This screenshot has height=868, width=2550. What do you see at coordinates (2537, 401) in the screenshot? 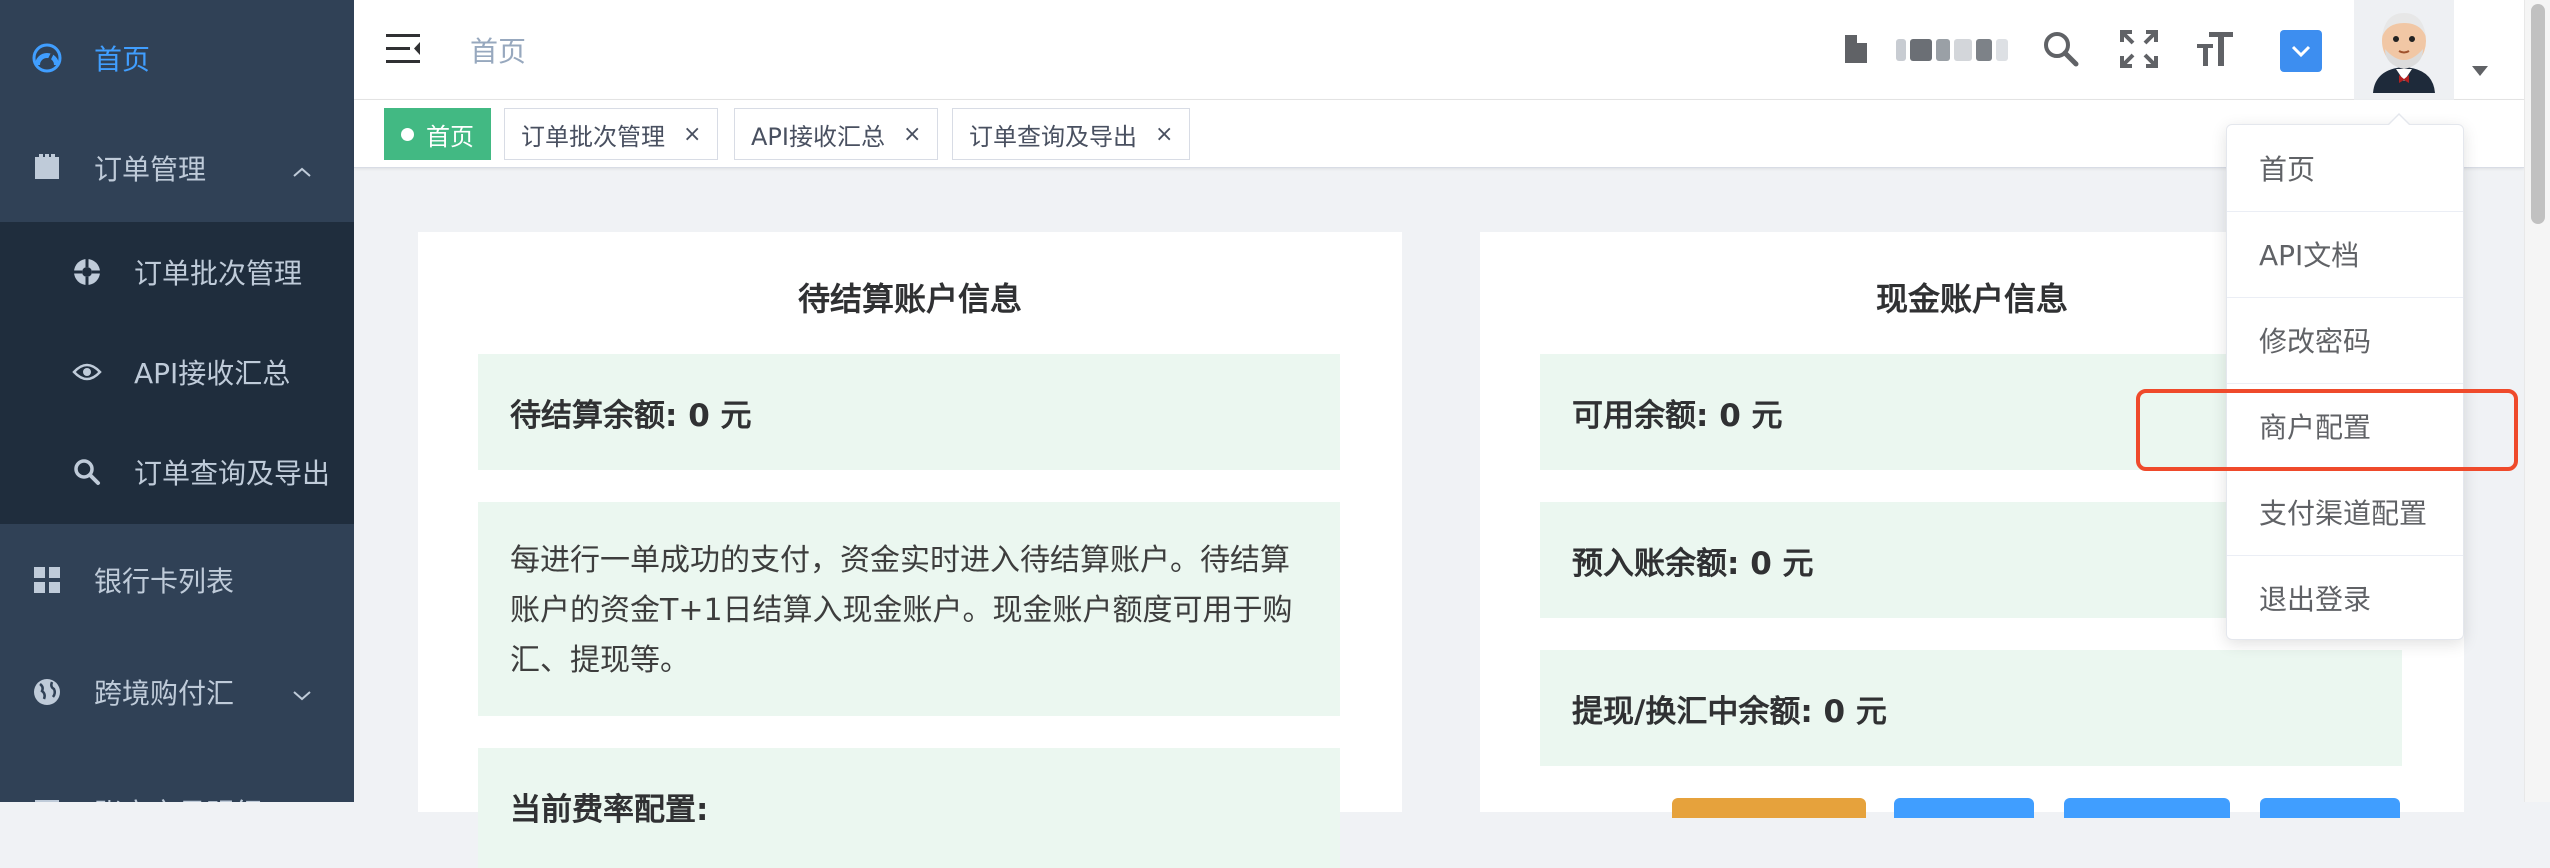
I see `scrollbar` at bounding box center [2537, 401].